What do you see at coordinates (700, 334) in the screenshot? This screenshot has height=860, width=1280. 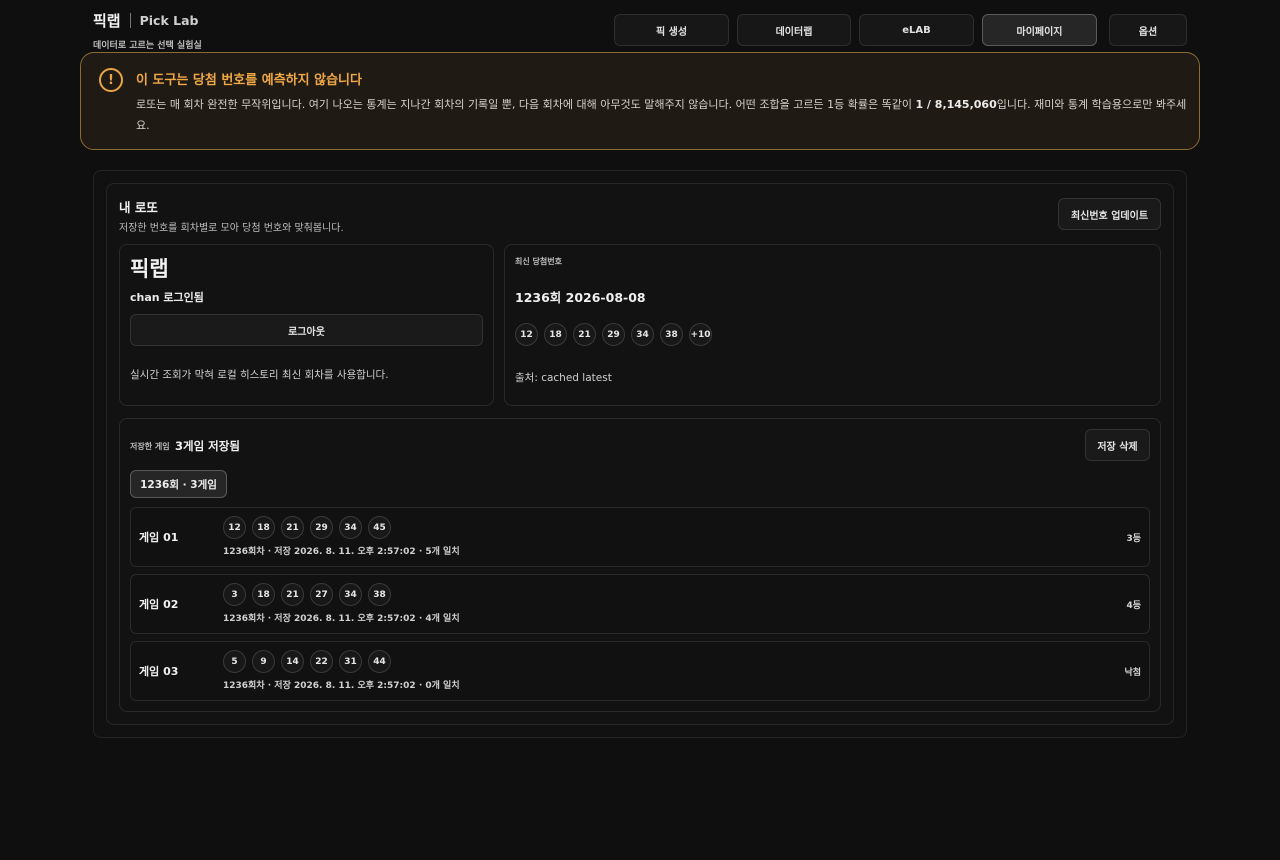 I see `bonus-ball: +10` at bounding box center [700, 334].